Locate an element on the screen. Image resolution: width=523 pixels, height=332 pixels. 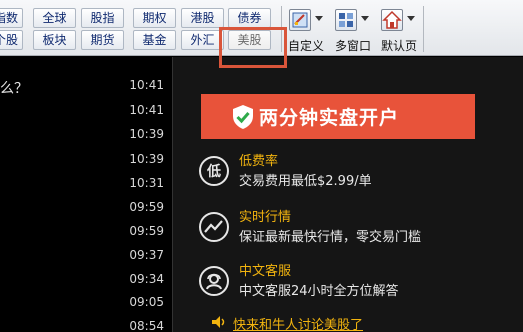
feature-low-fee: 低 低费率 交易费用最低$2.99/单 is located at coordinates (354, 173).